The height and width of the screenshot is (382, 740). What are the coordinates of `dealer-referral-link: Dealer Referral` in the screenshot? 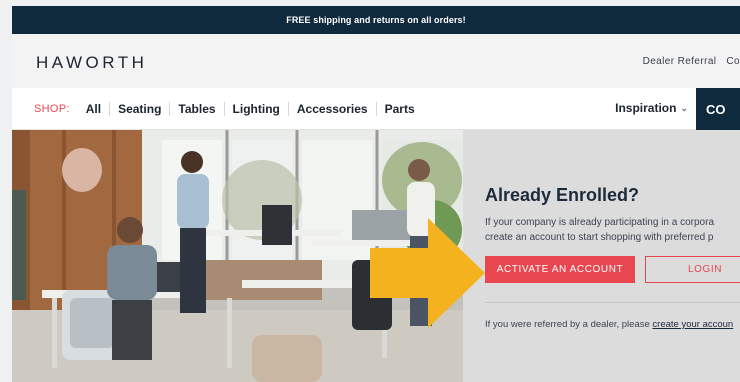 It's located at (680, 61).